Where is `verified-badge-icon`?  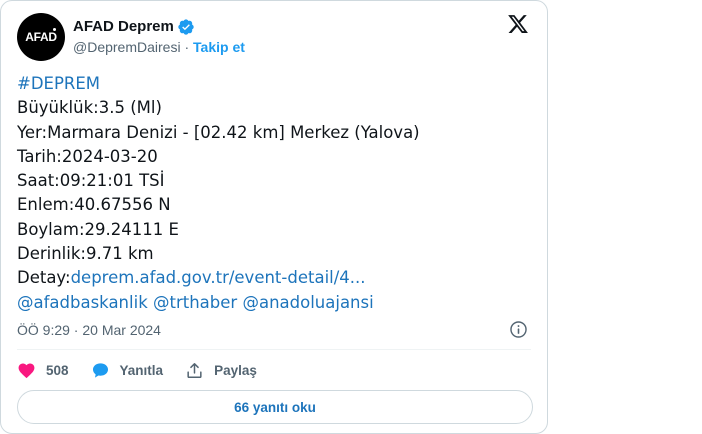
verified-badge-icon is located at coordinates (186, 27).